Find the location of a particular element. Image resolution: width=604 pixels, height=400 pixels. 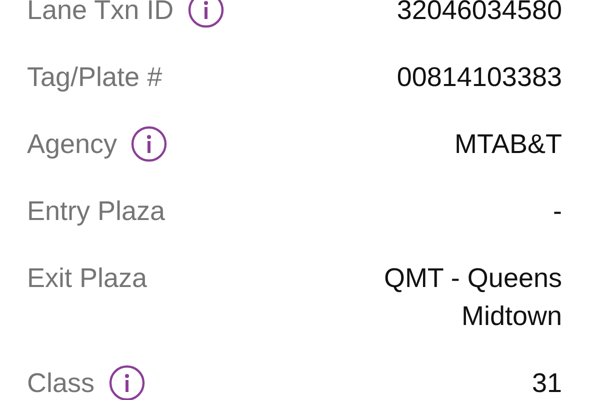

field-value: 32046034580 is located at coordinates (479, 13).